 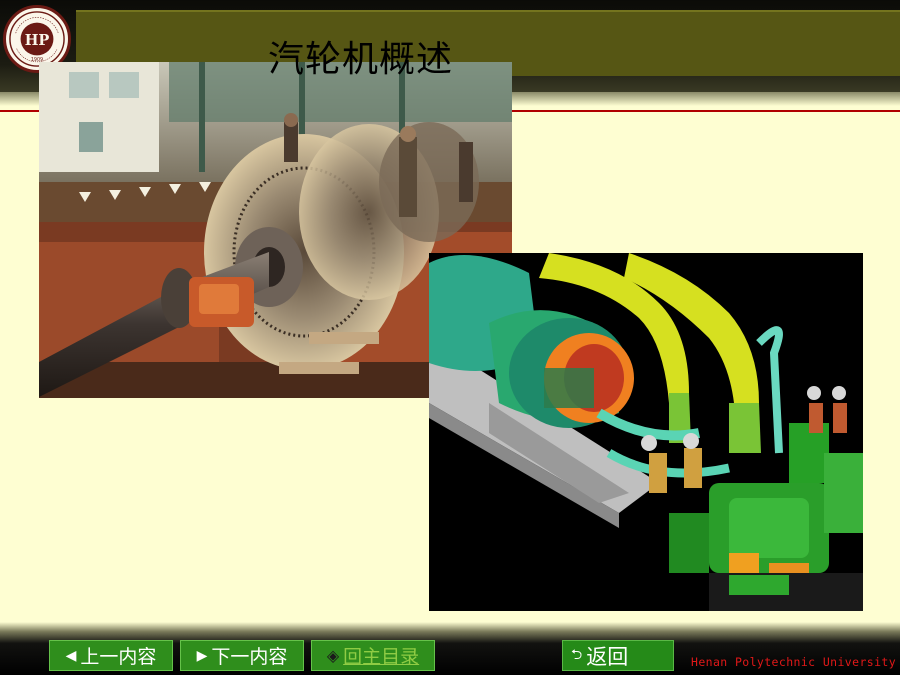 I want to click on back-button: ⮌ 返回, so click(x=618, y=655).